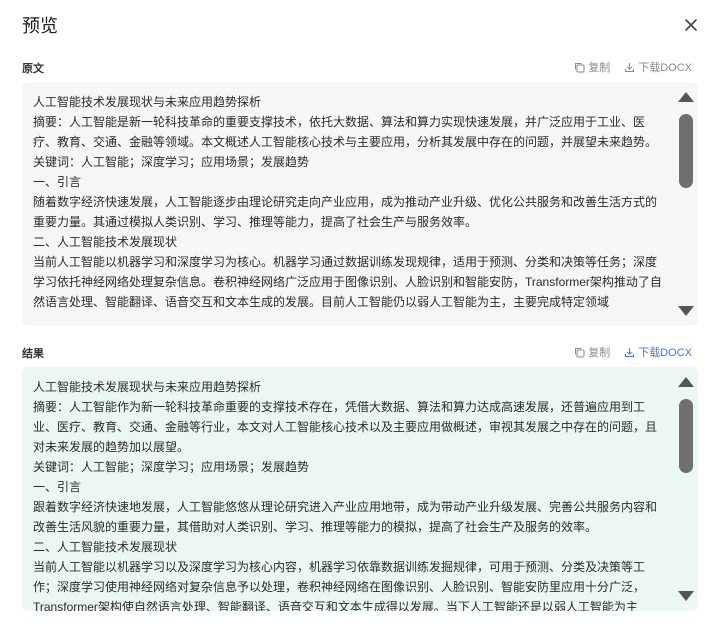 The image size is (720, 626). Describe the element at coordinates (147, 387) in the screenshot. I see `result-paragraph: 人工智能技术发展现状与未来应用趋势探析` at that location.